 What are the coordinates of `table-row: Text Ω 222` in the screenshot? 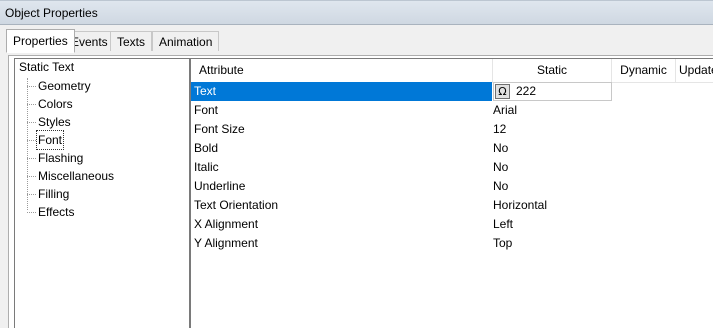 It's located at (452, 91).